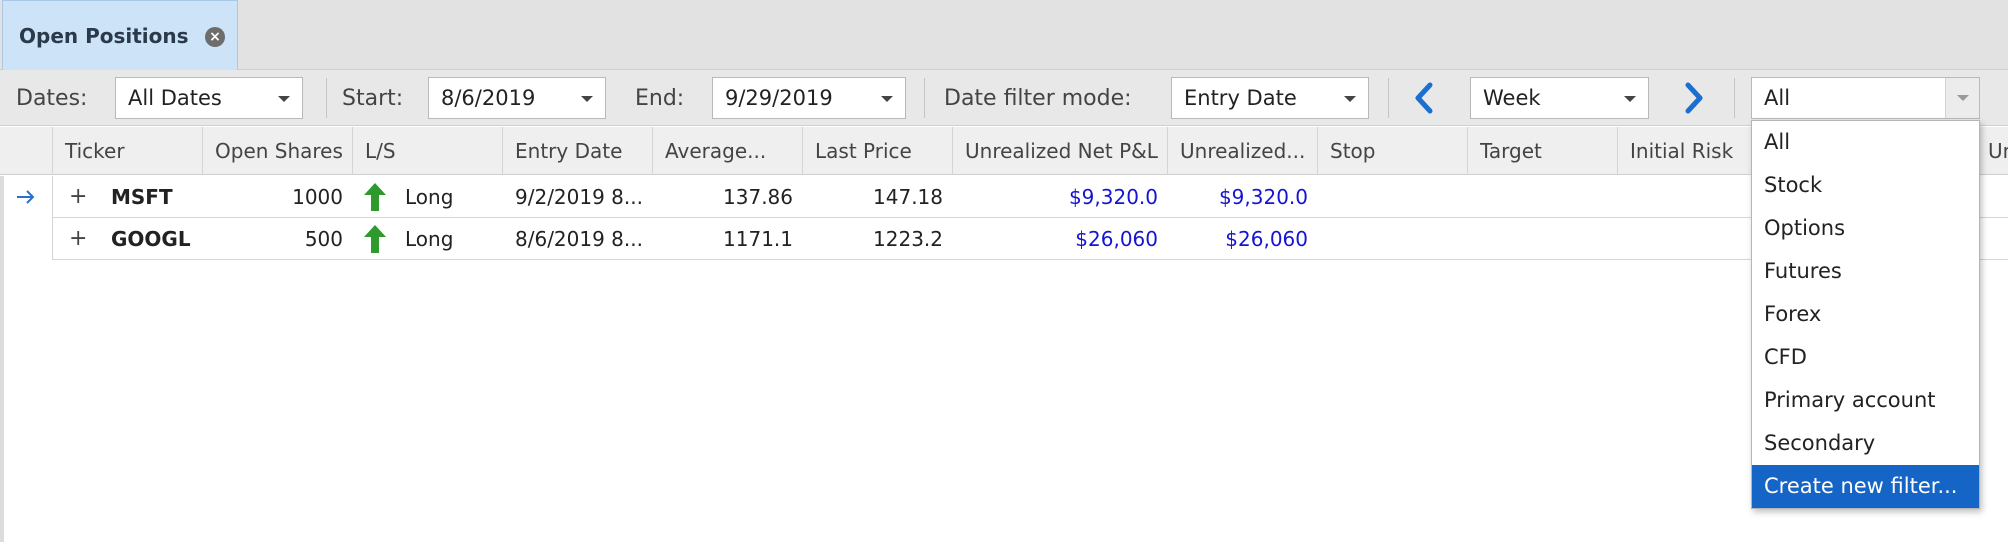 Image resolution: width=2008 pixels, height=542 pixels. I want to click on column-header-side: L/S, so click(427, 151).